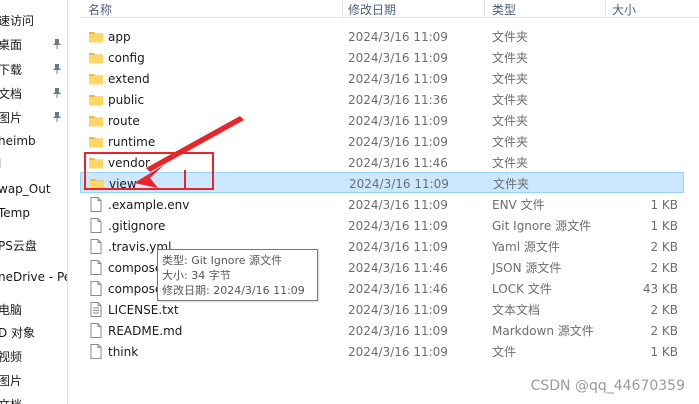 Image resolution: width=699 pixels, height=404 pixels. What do you see at coordinates (389, 162) in the screenshot?
I see `folder-row: vendor 2024/3/16 11:46 文件夹` at bounding box center [389, 162].